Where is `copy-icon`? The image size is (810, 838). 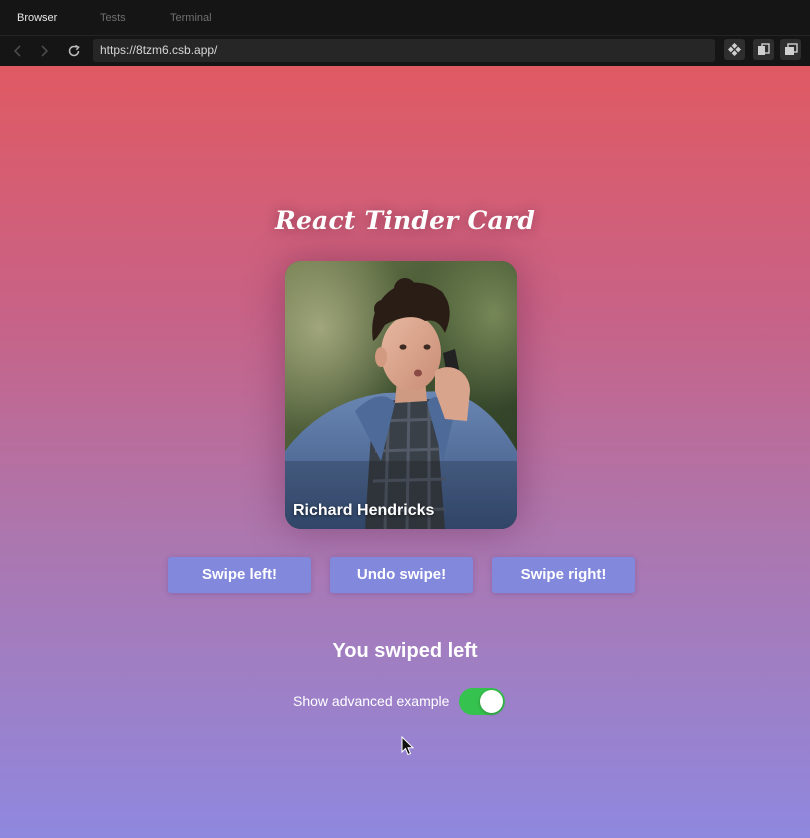 copy-icon is located at coordinates (764, 49).